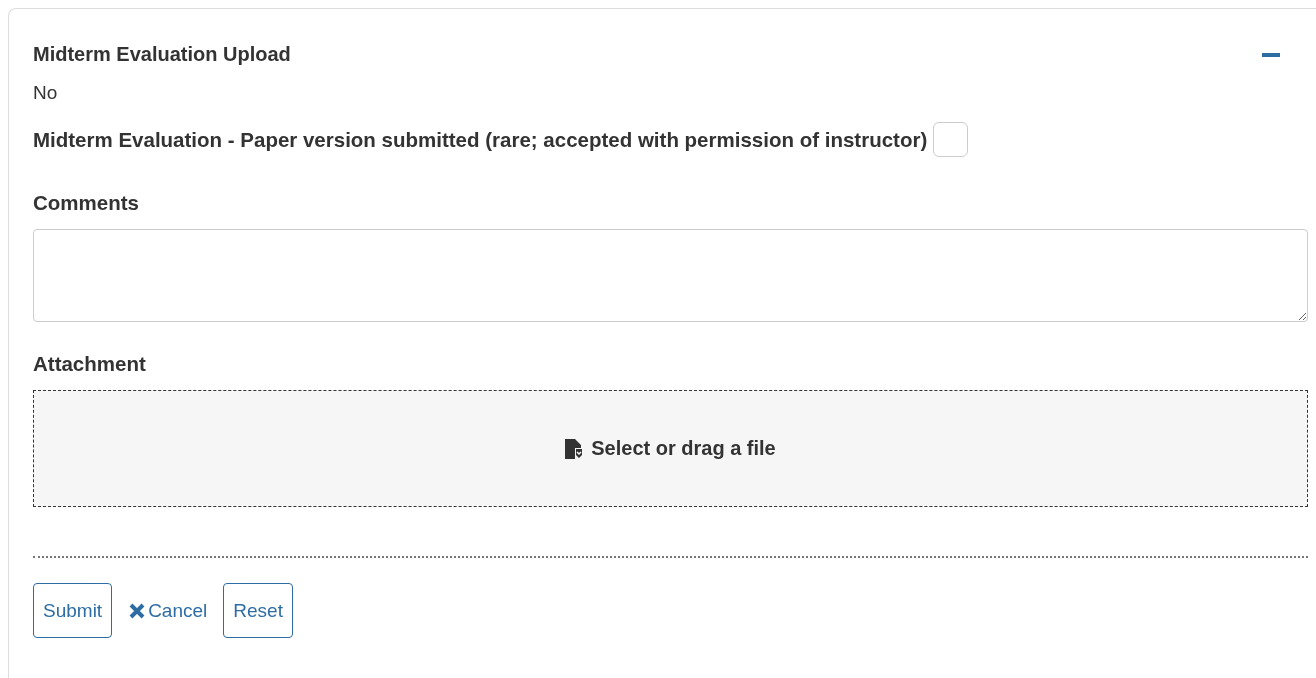 The width and height of the screenshot is (1316, 678). What do you see at coordinates (46, 93) in the screenshot?
I see `field-value: No` at bounding box center [46, 93].